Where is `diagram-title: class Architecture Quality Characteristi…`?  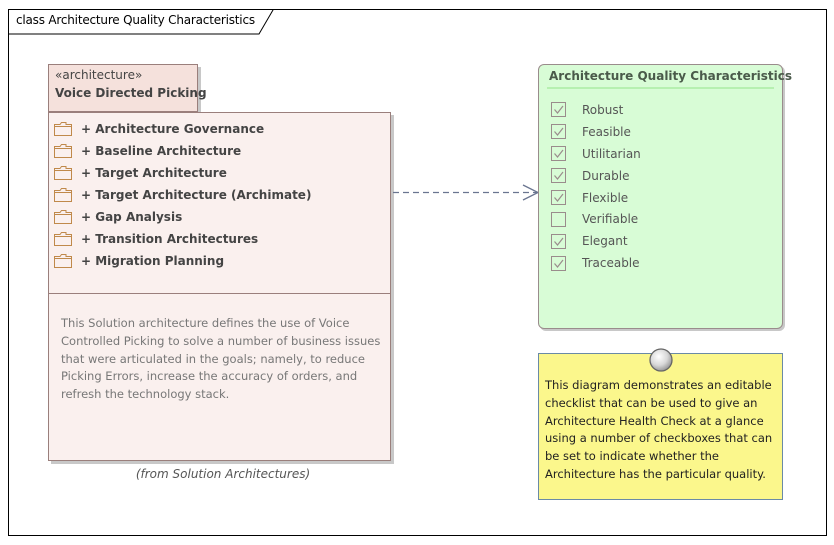
diagram-title: class Architecture Quality Characteristi… is located at coordinates (135, 20).